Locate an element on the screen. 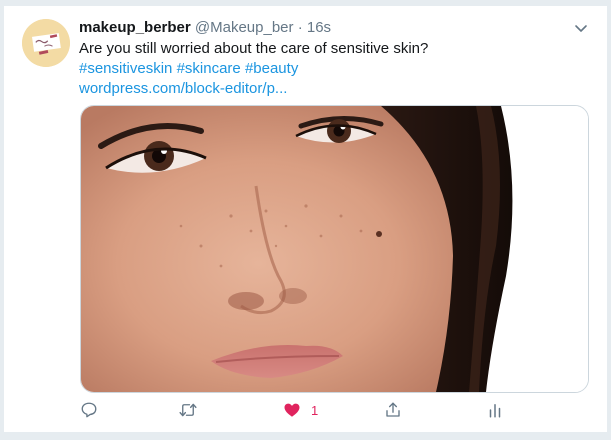  avatar is located at coordinates (46, 43).